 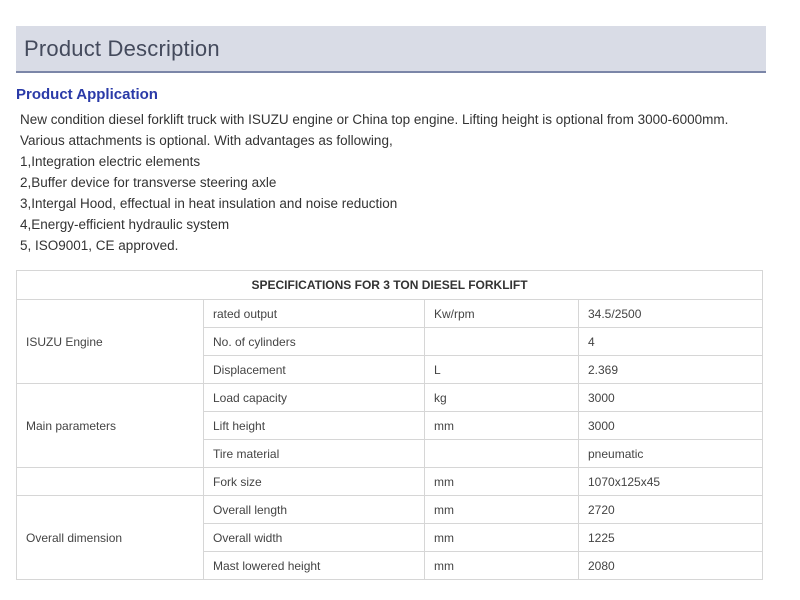 I want to click on param-name: Overall width, so click(x=314, y=537).